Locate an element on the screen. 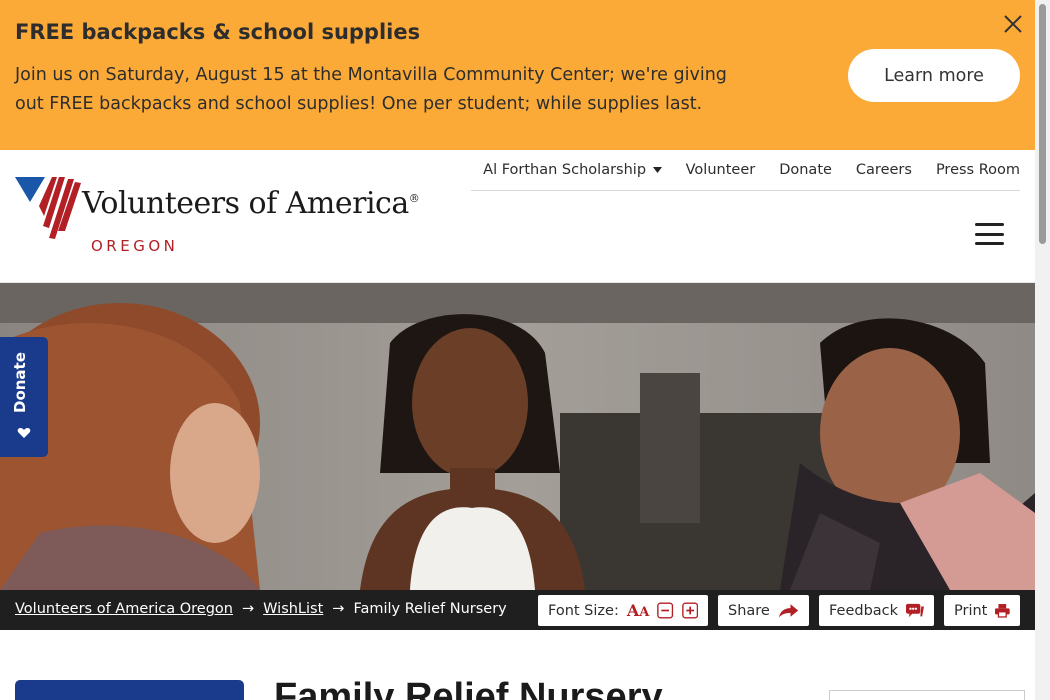 The image size is (1050, 700). close-icon is located at coordinates (1013, 24).